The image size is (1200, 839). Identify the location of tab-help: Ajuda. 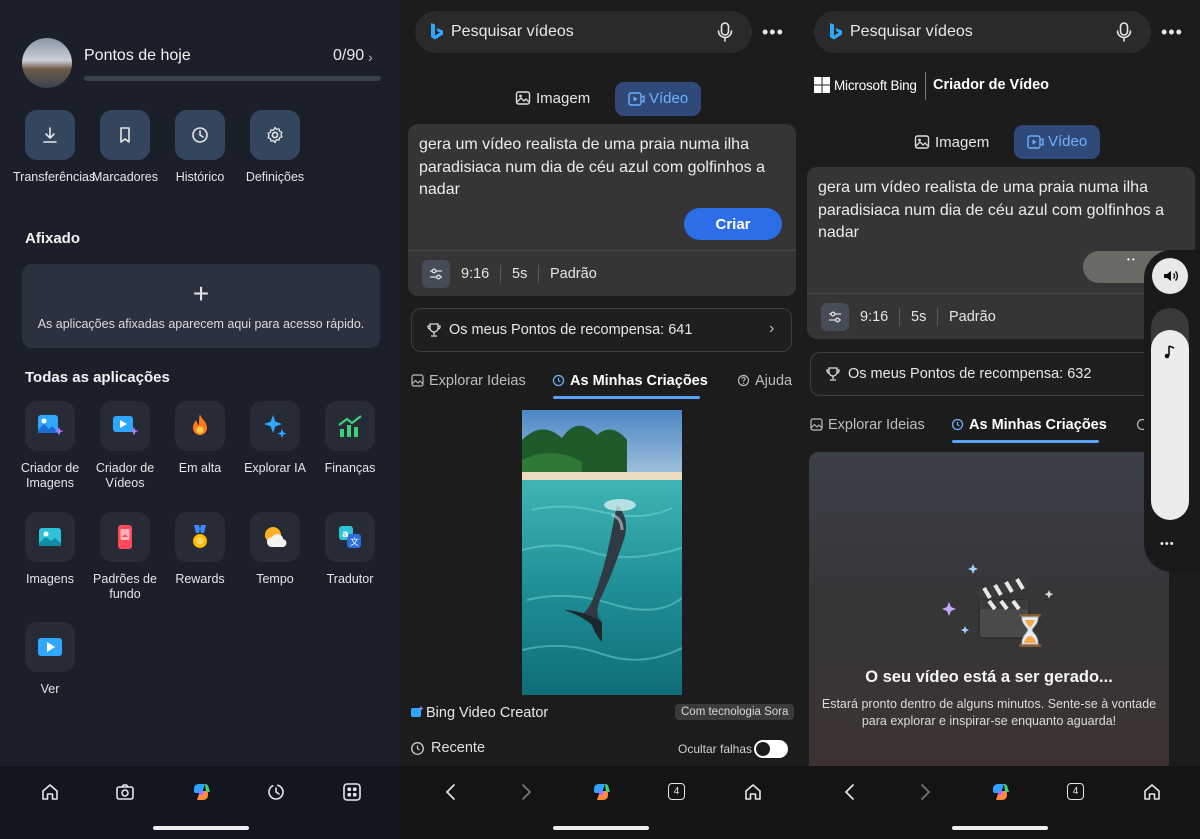
(773, 381).